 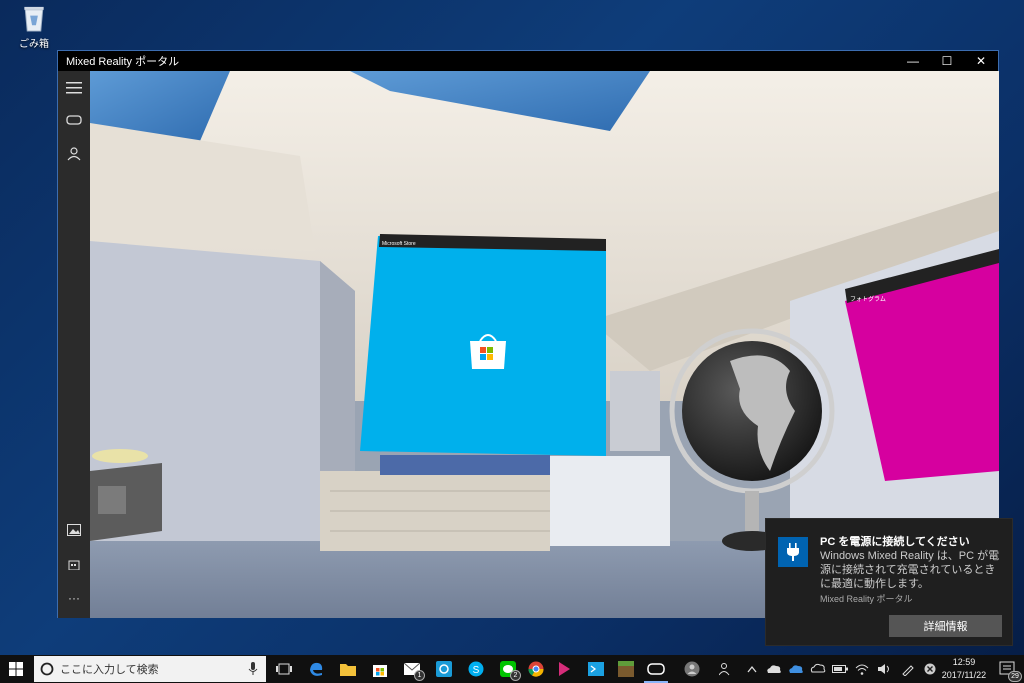 I want to click on tray-onedrive-business, so click(x=796, y=669).